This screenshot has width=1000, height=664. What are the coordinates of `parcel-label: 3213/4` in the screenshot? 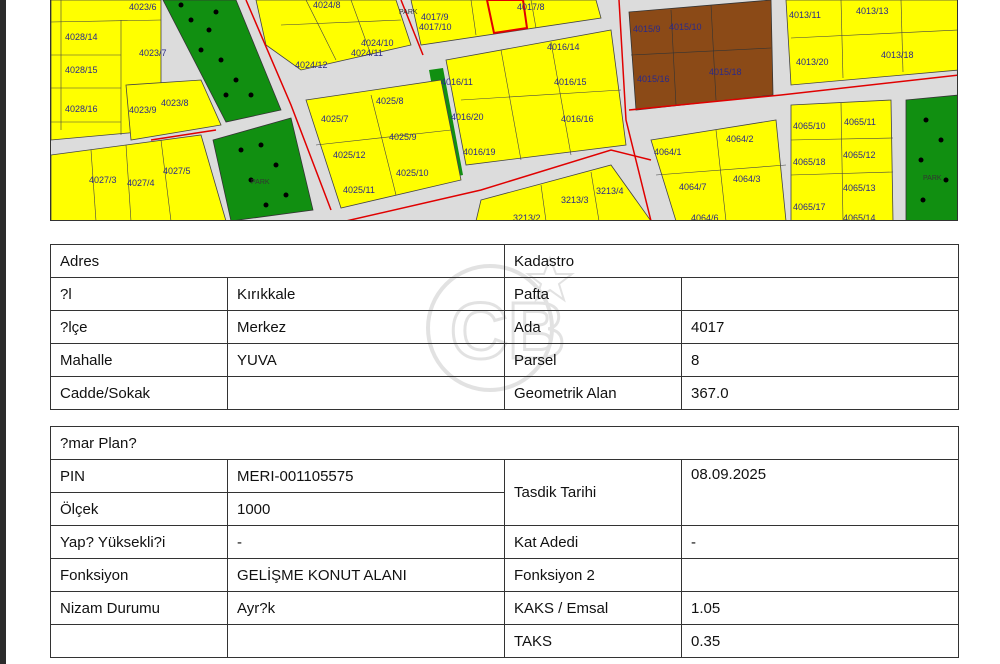 It's located at (610, 191).